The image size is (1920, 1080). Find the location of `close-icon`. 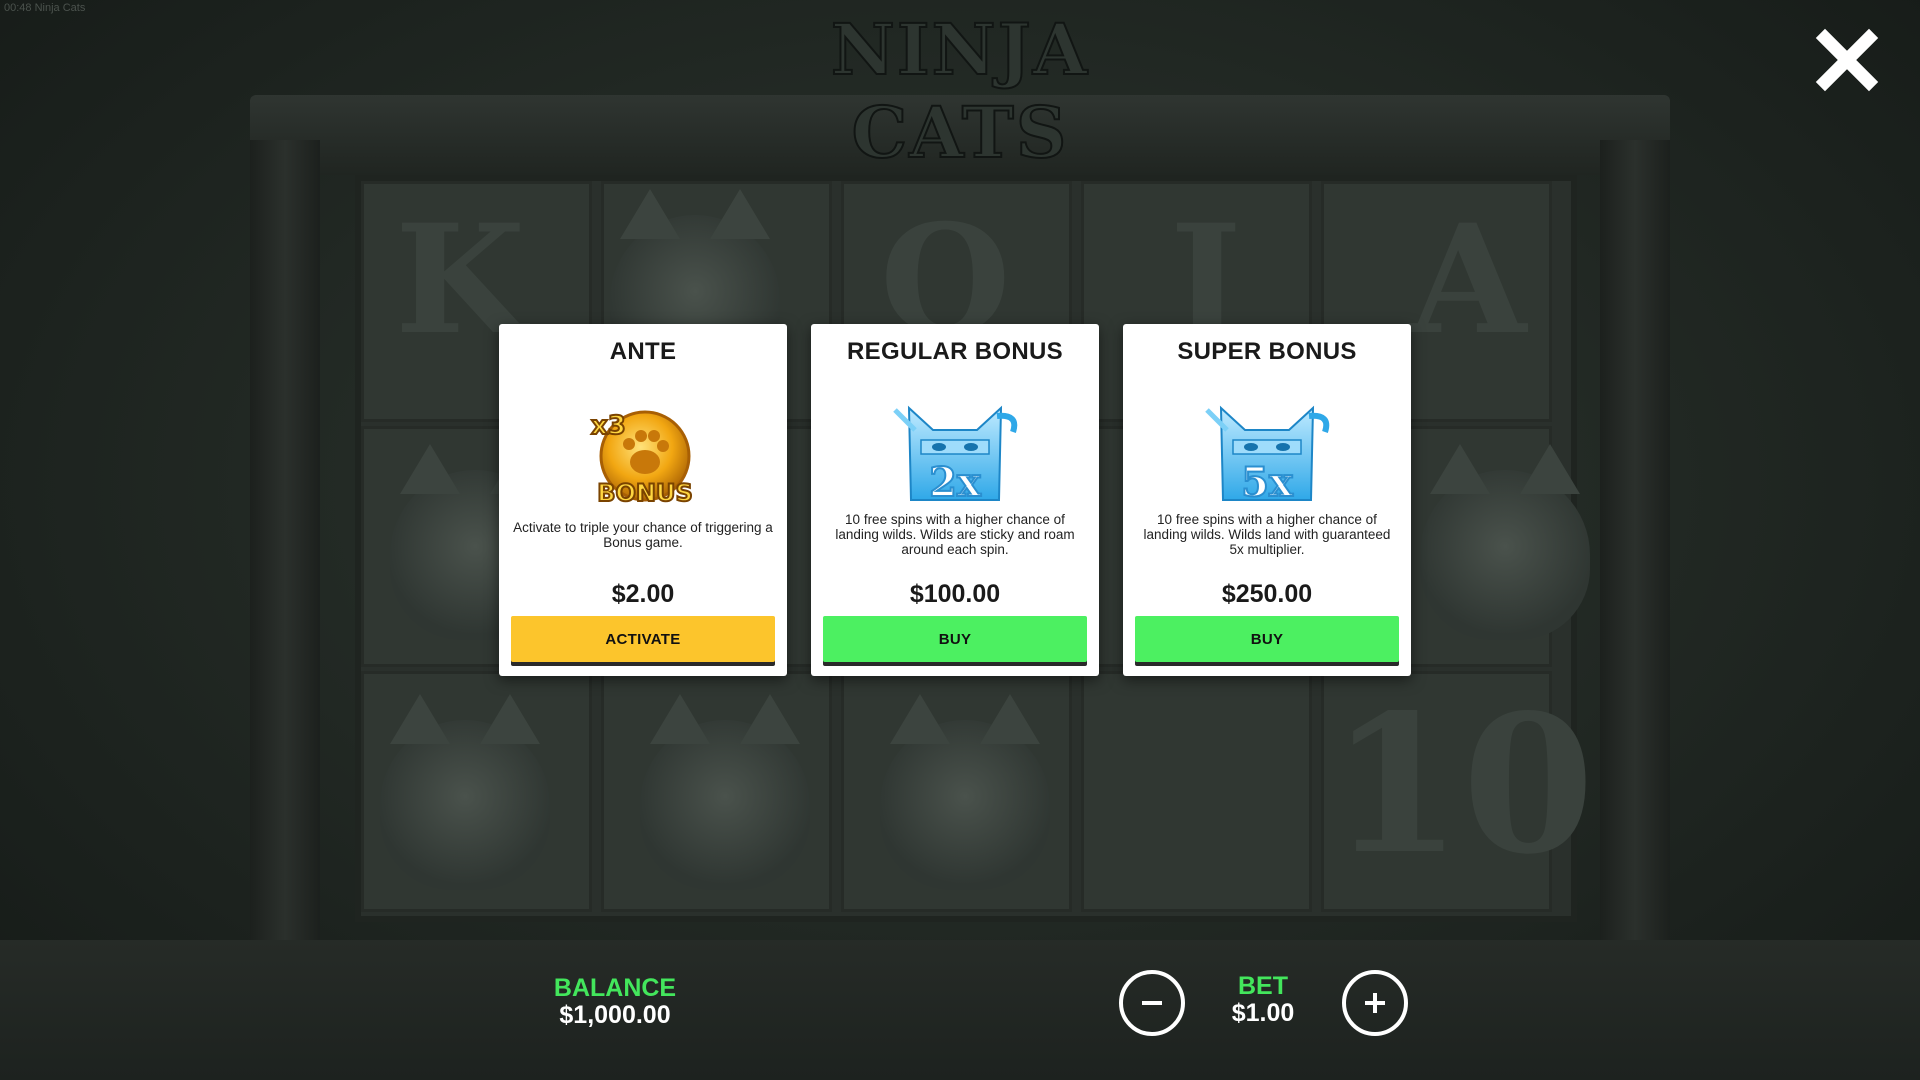

close-icon is located at coordinates (1847, 60).